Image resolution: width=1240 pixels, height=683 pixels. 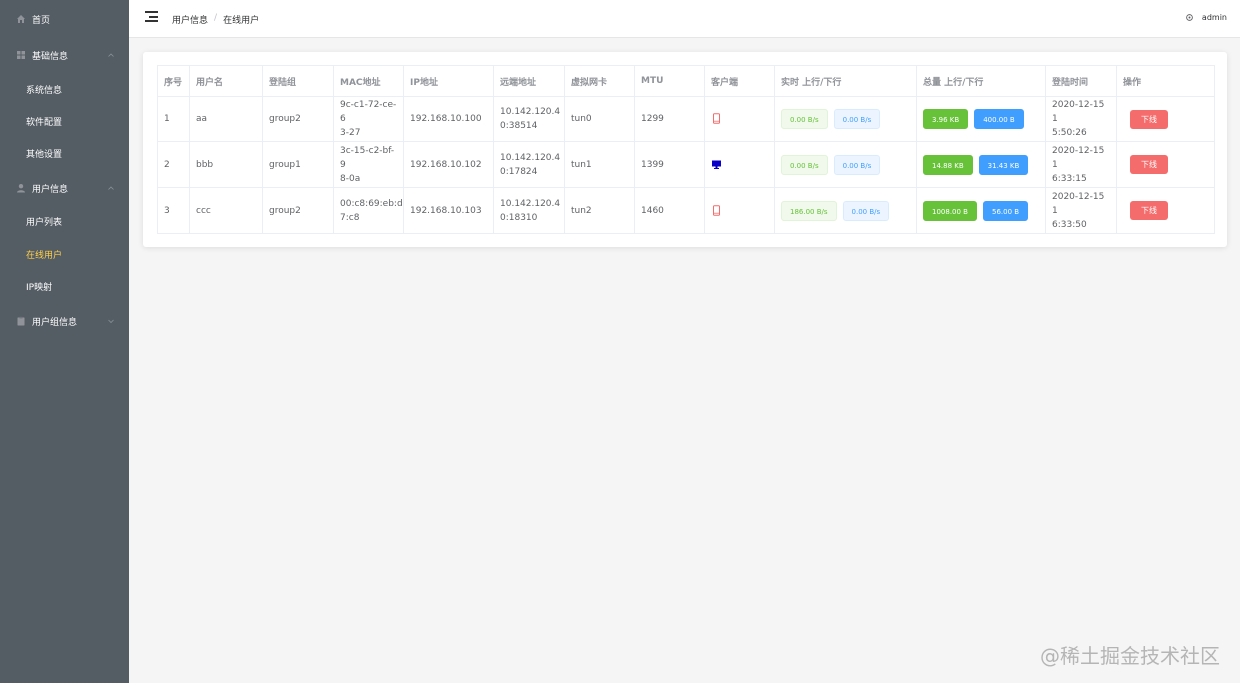 I want to click on cell-mtu: 1399, so click(x=669, y=164).